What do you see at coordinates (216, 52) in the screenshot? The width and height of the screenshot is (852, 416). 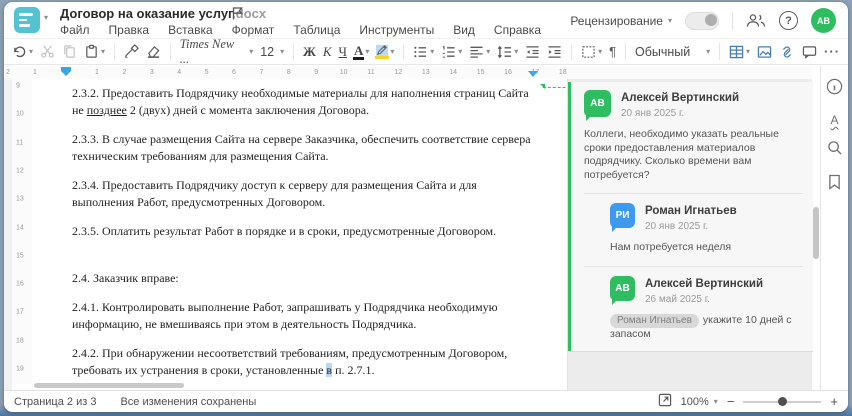 I see `font-name-select: Times New ... ▾` at bounding box center [216, 52].